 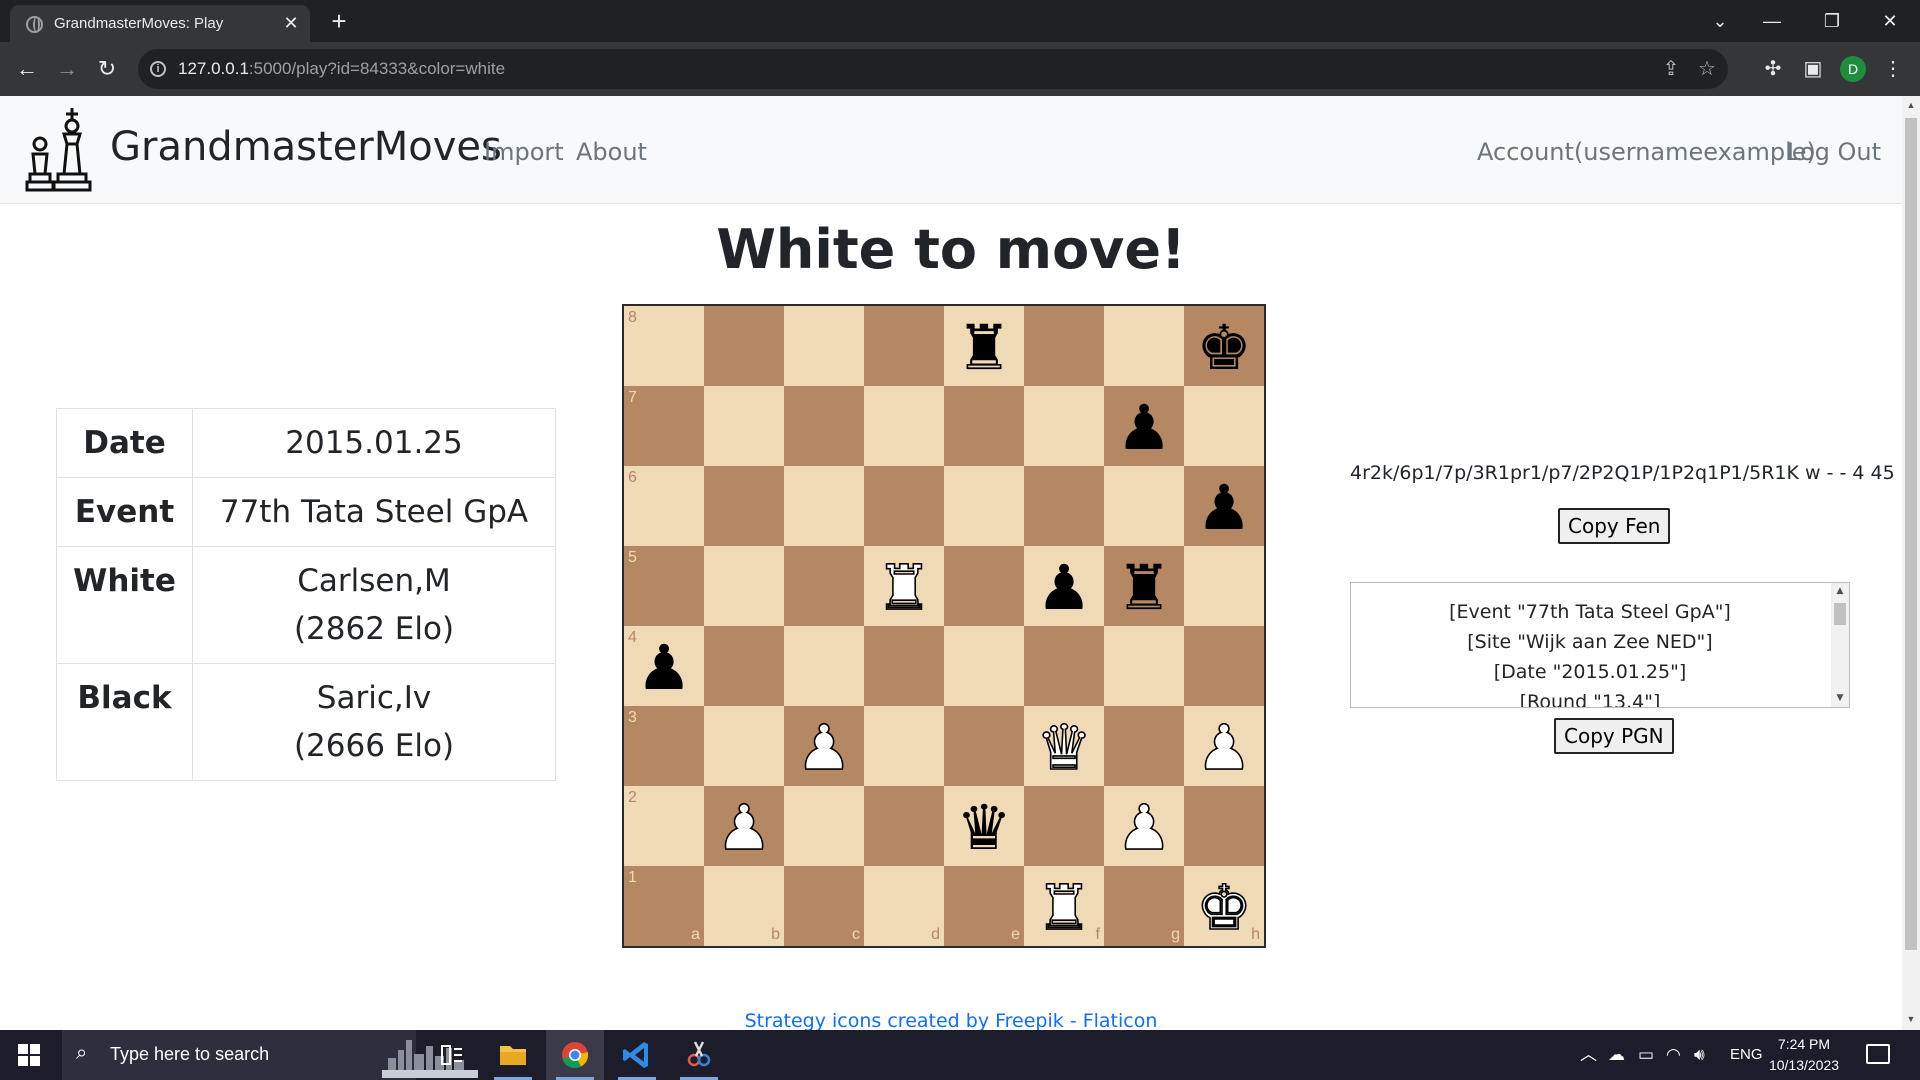 I want to click on pgn-scrollbar: ▲ ▼, so click(x=1840, y=645).